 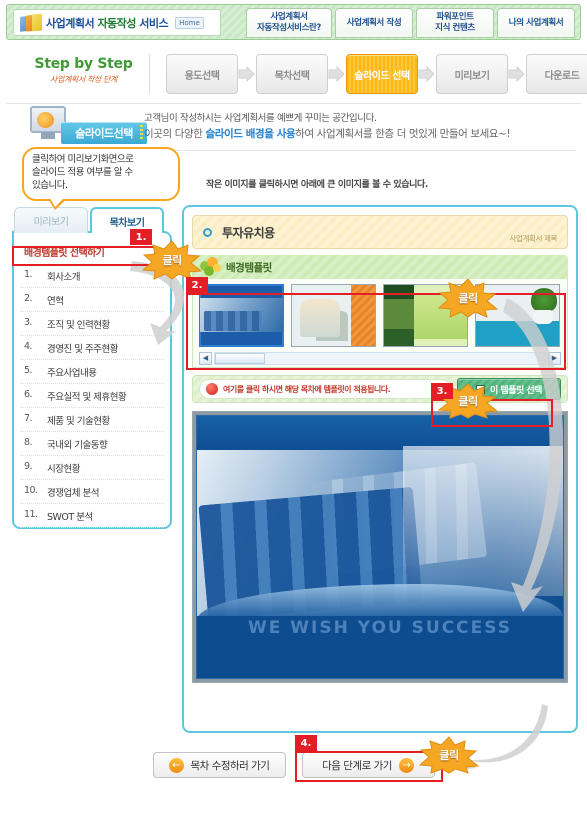 What do you see at coordinates (51, 220) in the screenshot?
I see `tab-preview: 미리보기` at bounding box center [51, 220].